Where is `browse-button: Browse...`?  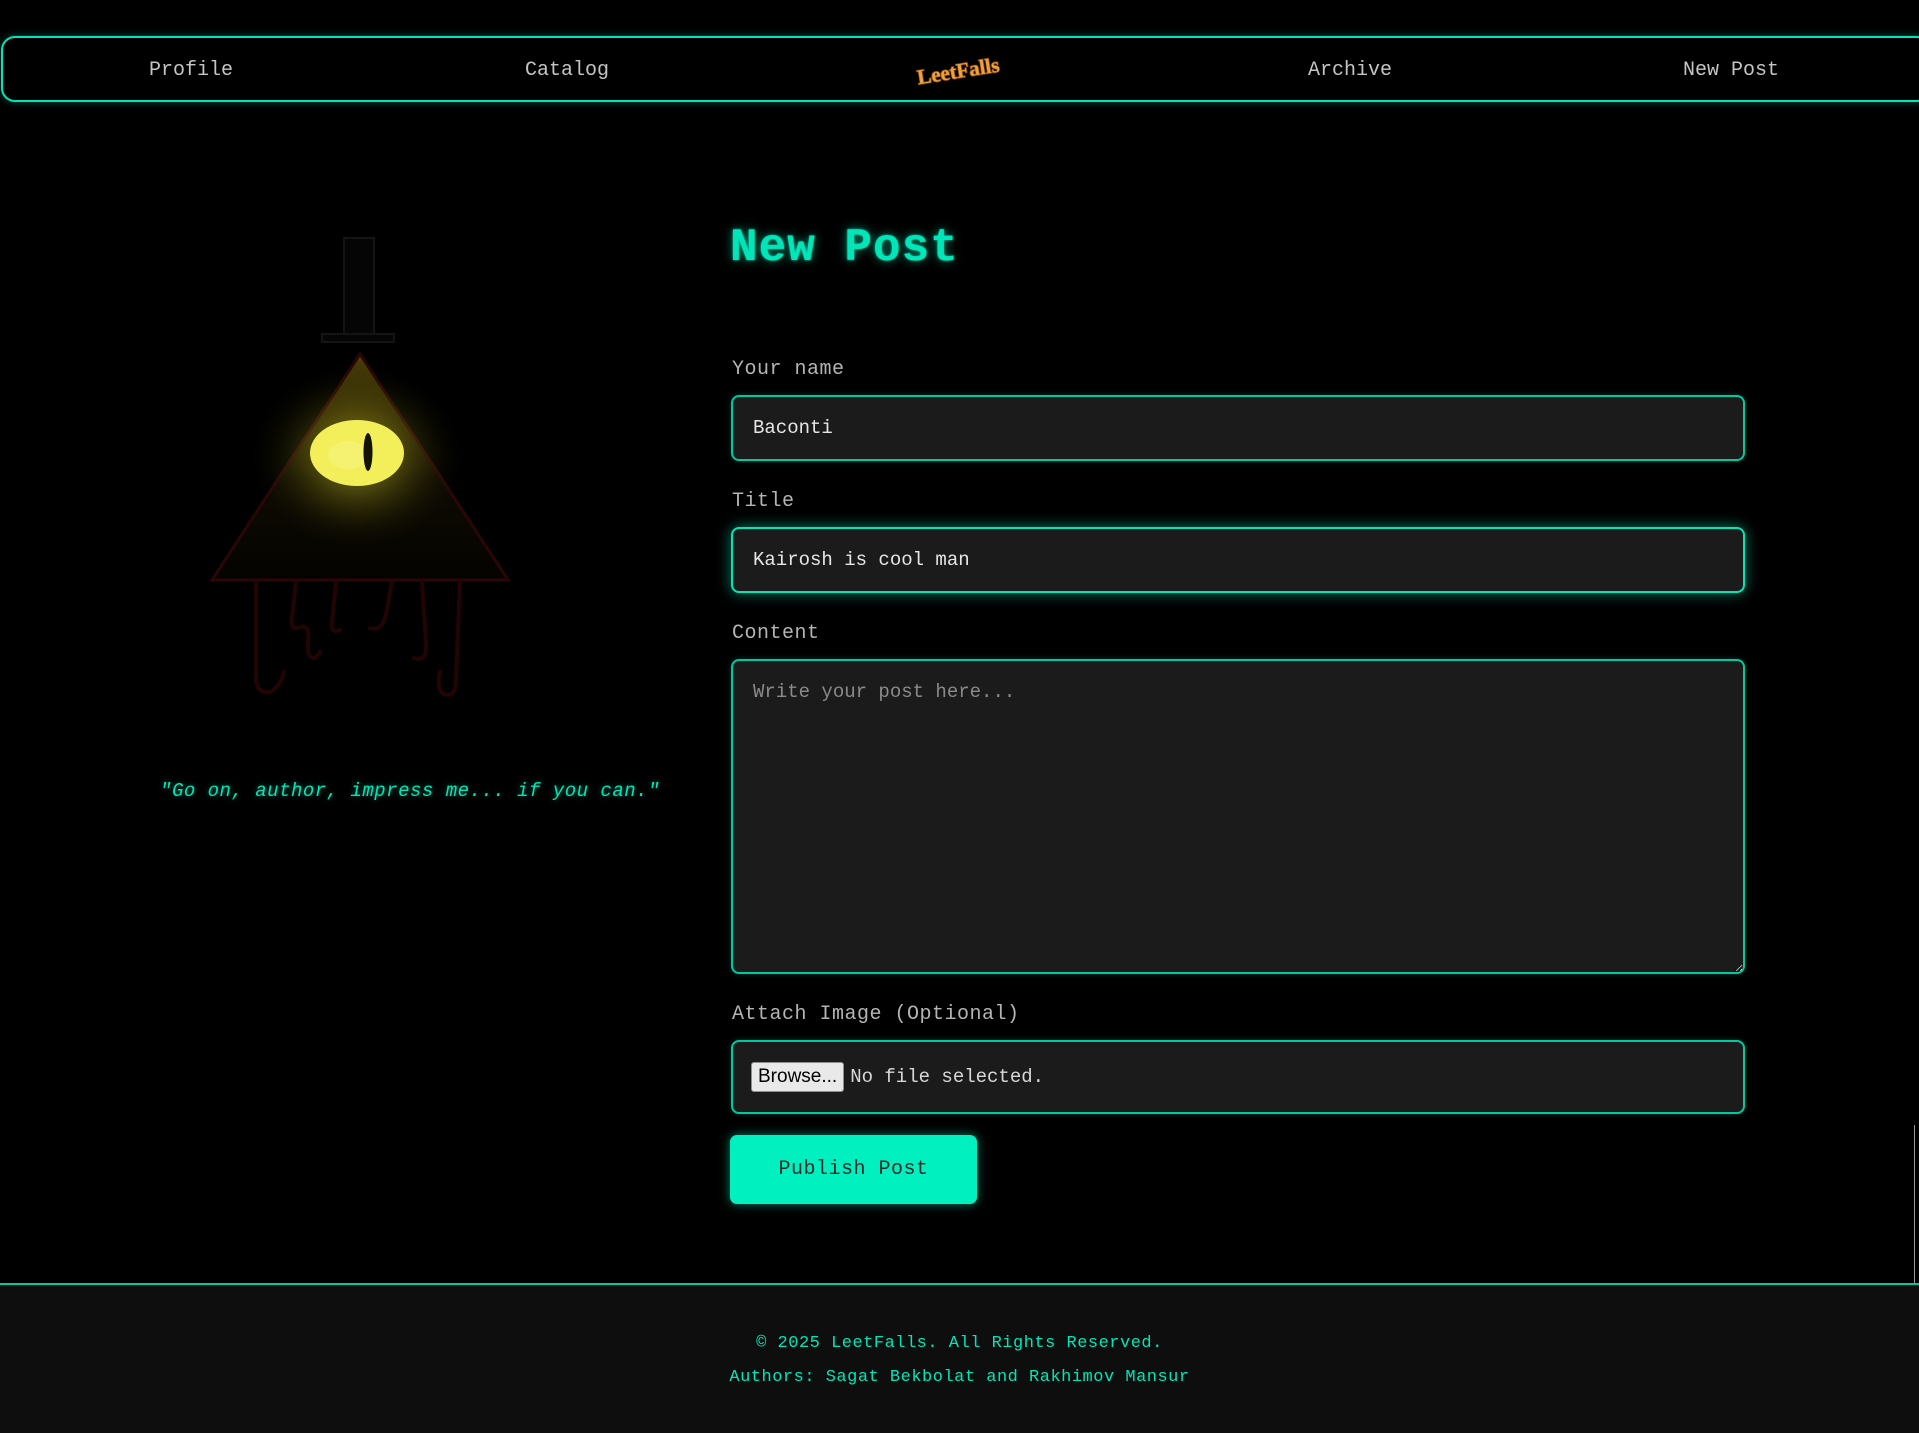
browse-button: Browse... is located at coordinates (798, 1077).